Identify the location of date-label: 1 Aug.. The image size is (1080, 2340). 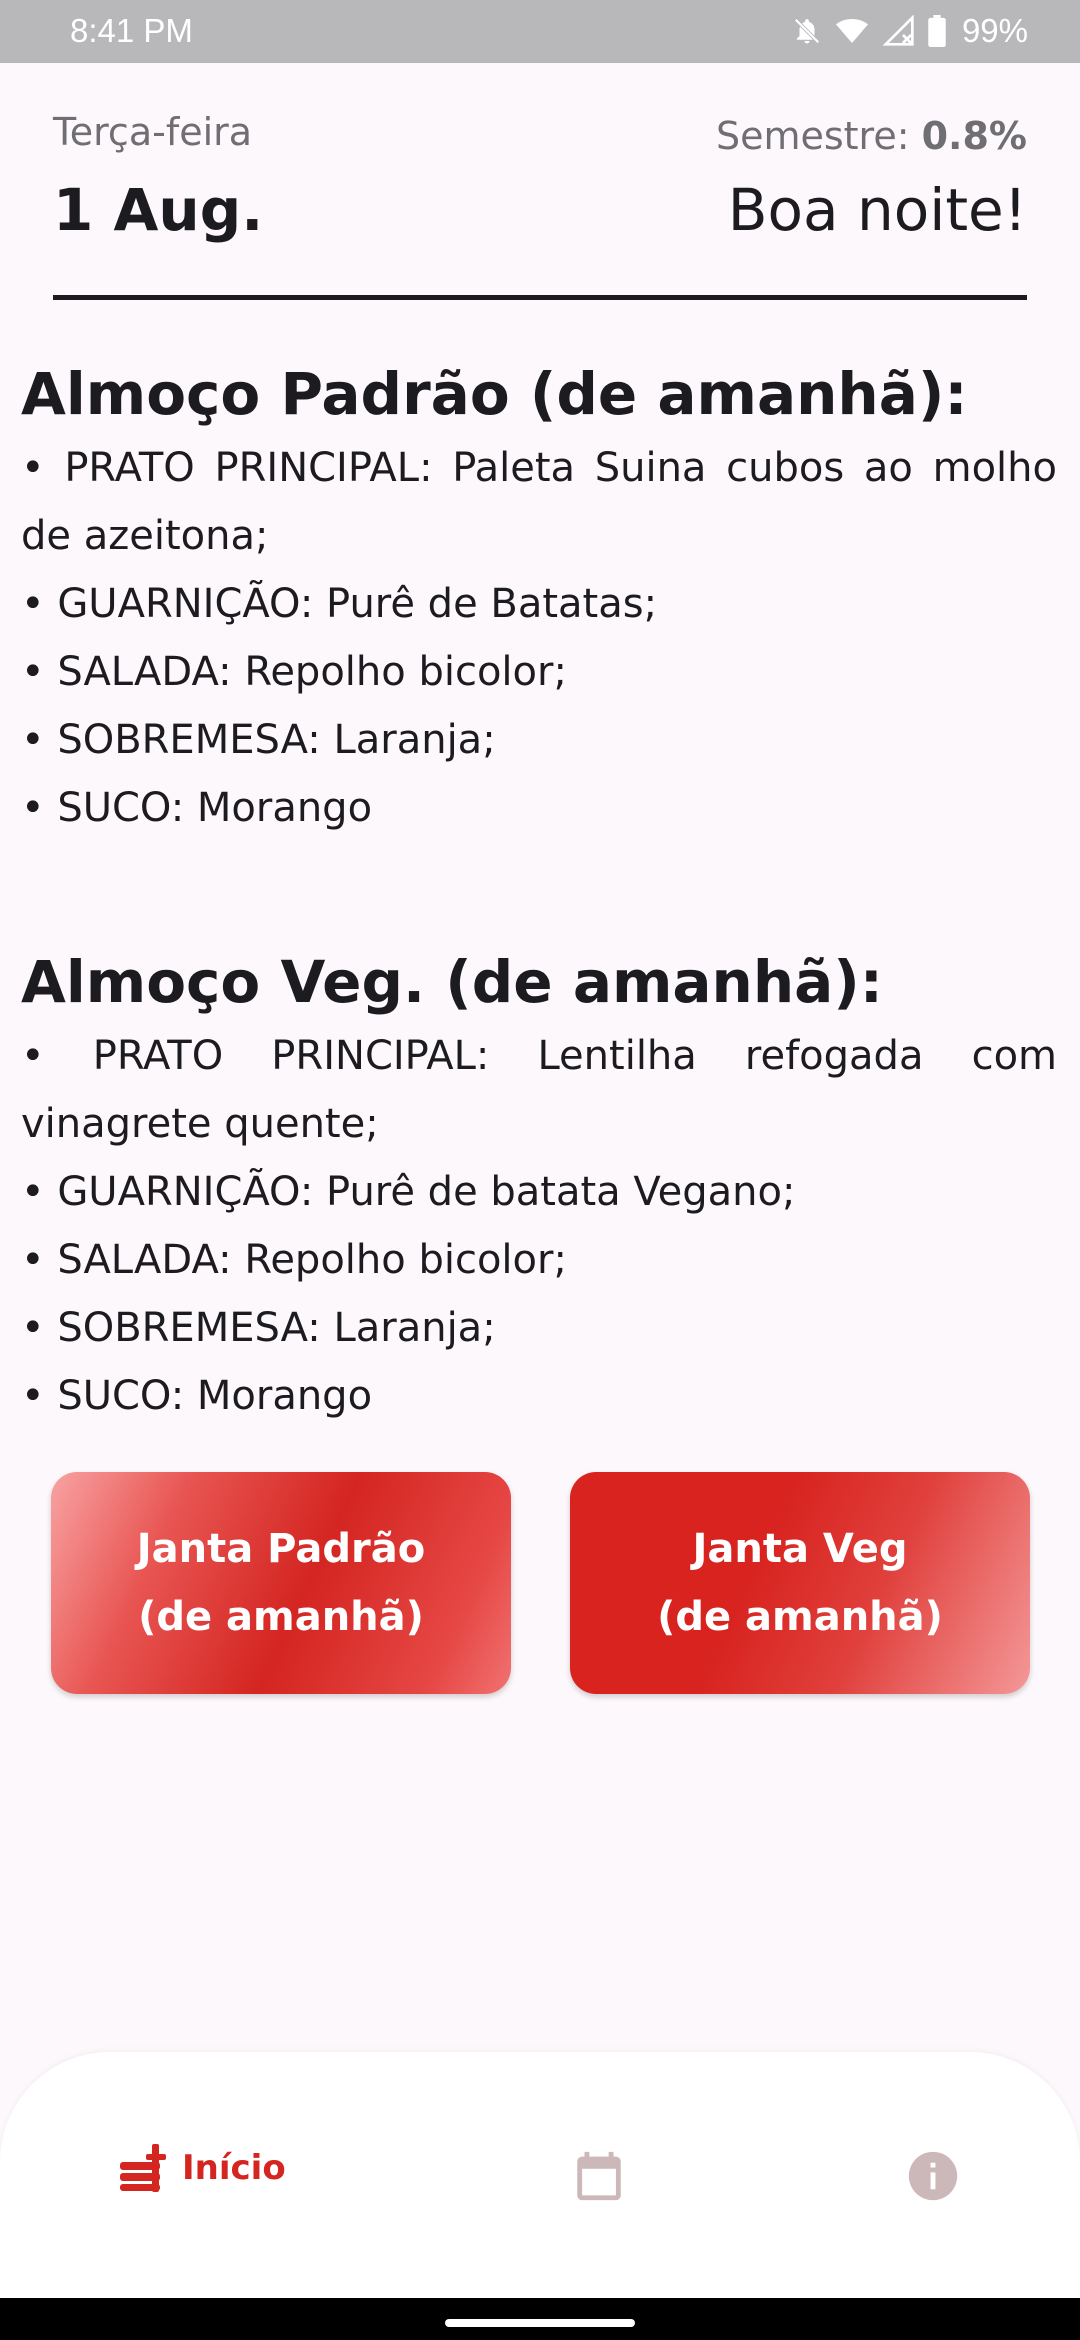
(158, 210).